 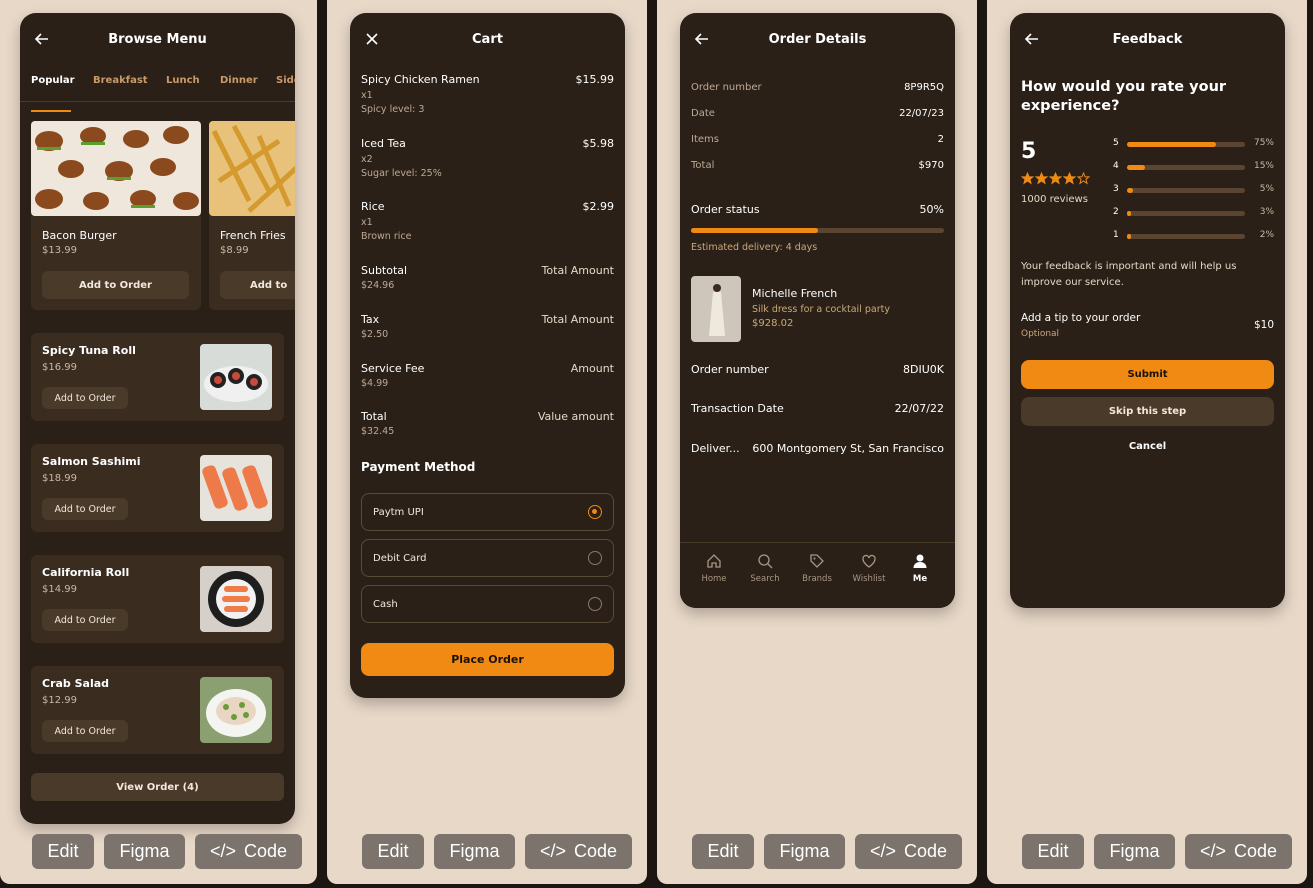 I want to click on total-row: Tax $2.50 Total Amount, so click(x=487, y=326).